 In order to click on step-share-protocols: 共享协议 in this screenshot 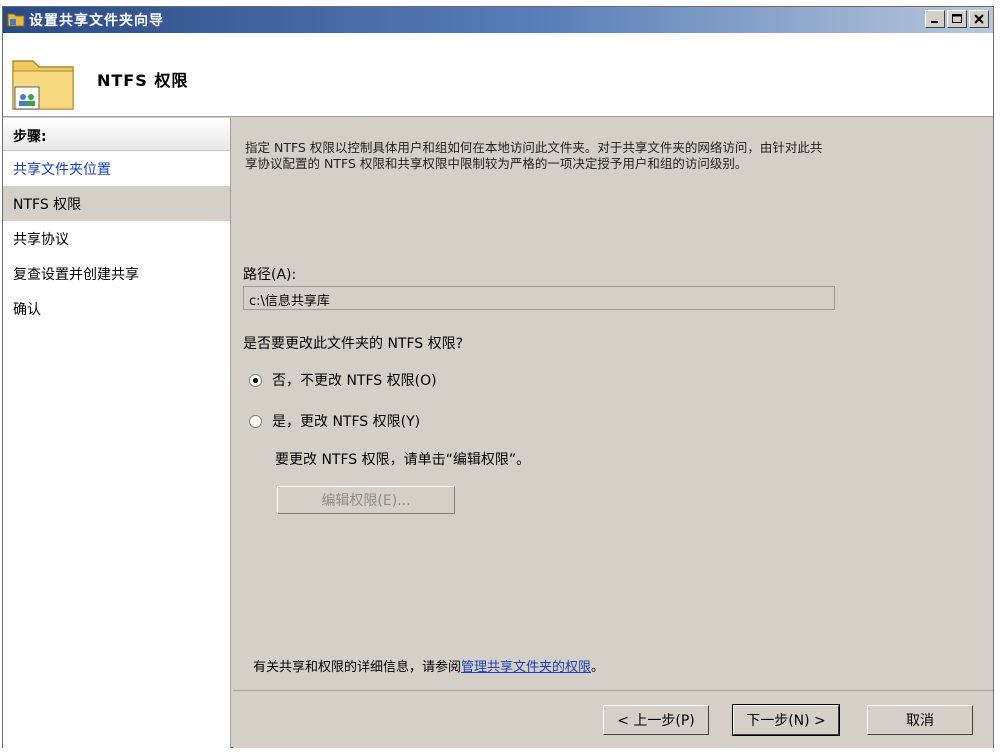, I will do `click(41, 240)`.